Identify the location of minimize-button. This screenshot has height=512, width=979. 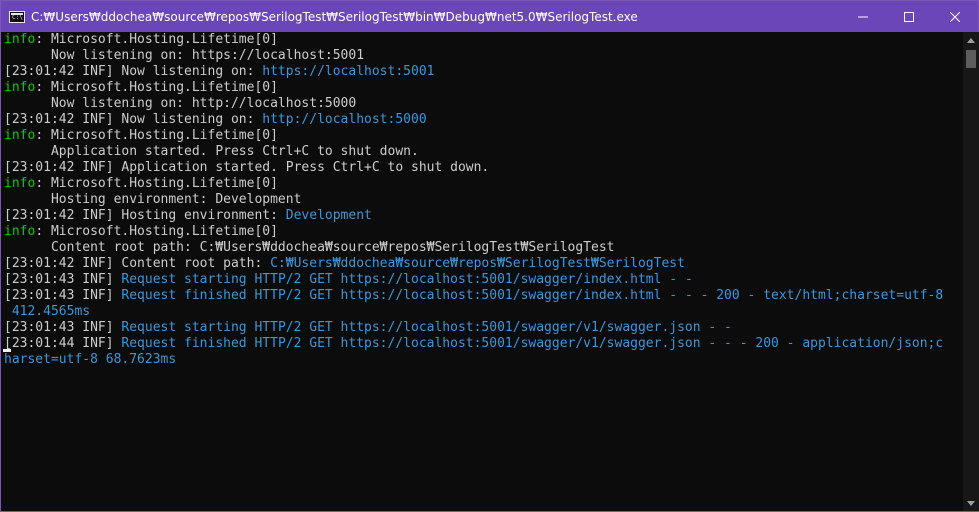
(863, 16).